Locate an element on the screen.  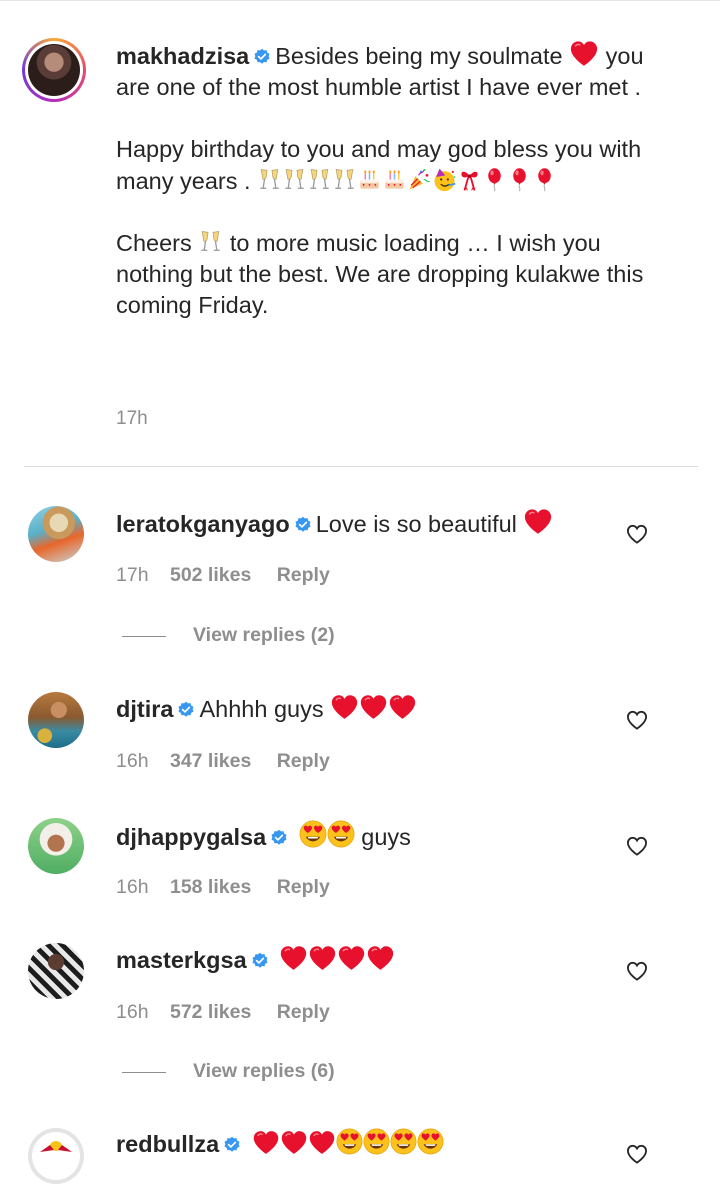
comment-timestamp: 17h is located at coordinates (132, 575).